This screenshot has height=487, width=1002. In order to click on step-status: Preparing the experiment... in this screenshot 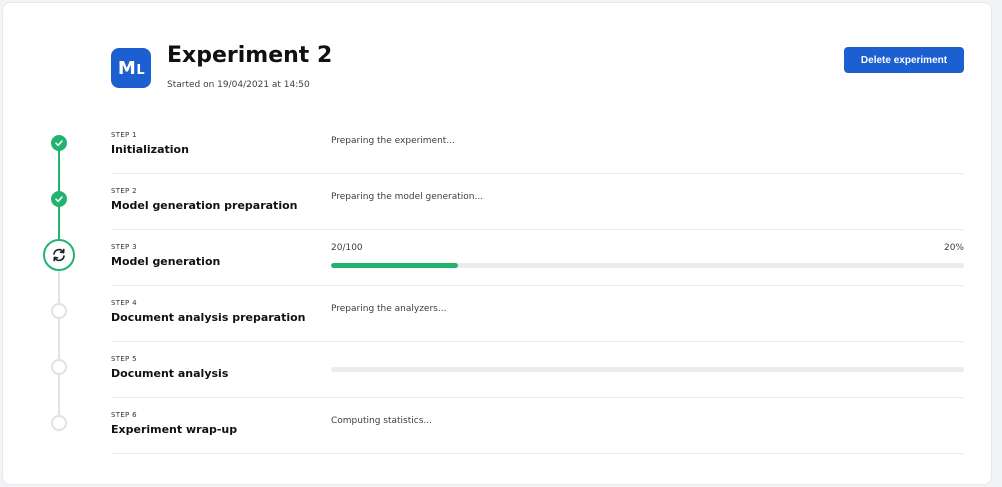, I will do `click(393, 141)`.